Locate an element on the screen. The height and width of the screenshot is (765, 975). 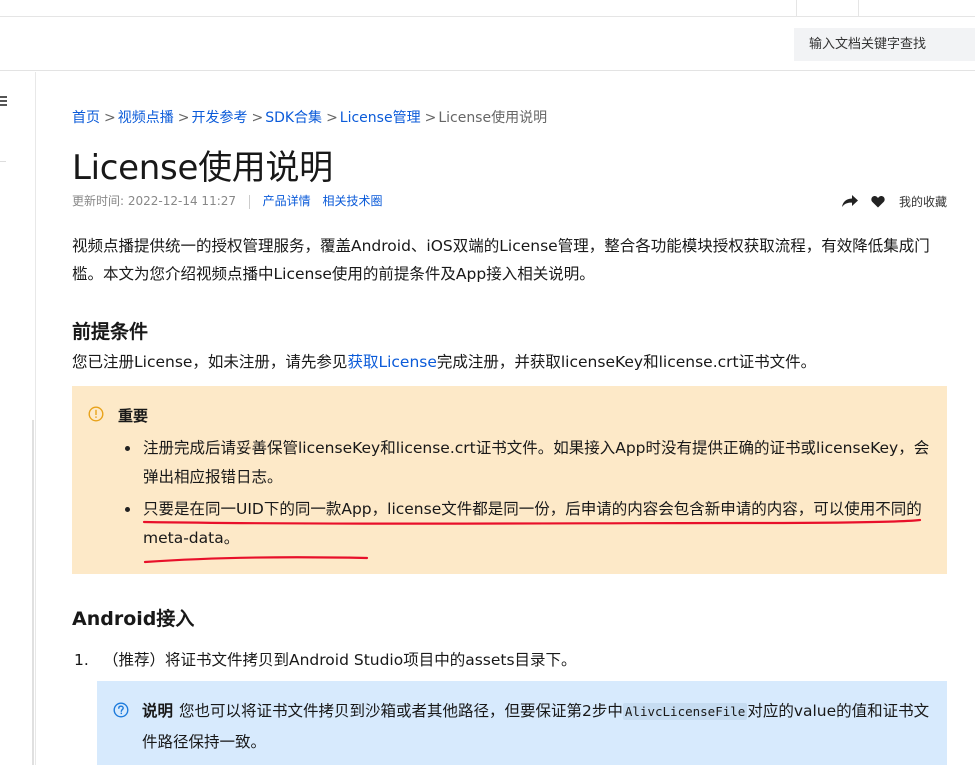
search-input: 输入文档关键字查找 is located at coordinates (884, 44).